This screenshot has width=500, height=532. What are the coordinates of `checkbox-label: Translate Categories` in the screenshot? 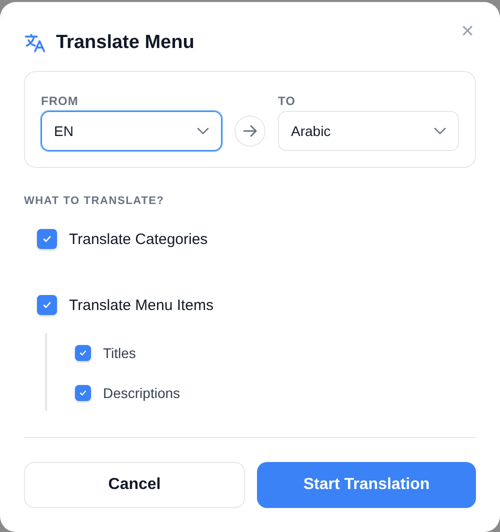 It's located at (138, 239).